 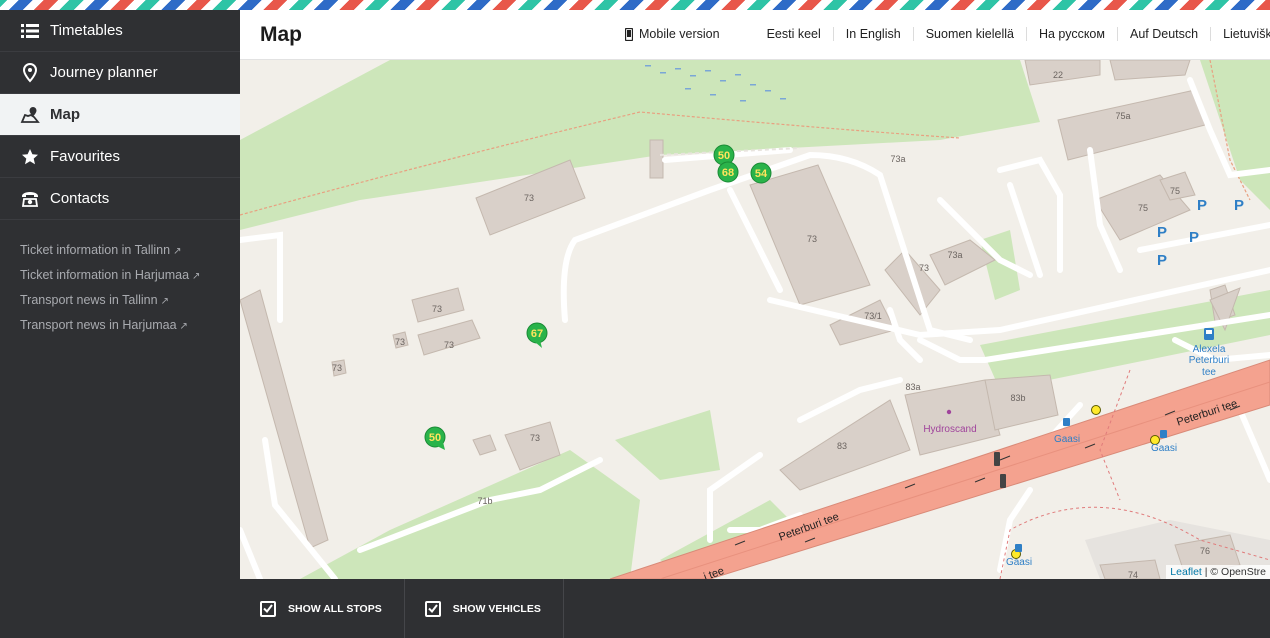 What do you see at coordinates (672, 34) in the screenshot?
I see `mobile-version-link: Mobile version` at bounding box center [672, 34].